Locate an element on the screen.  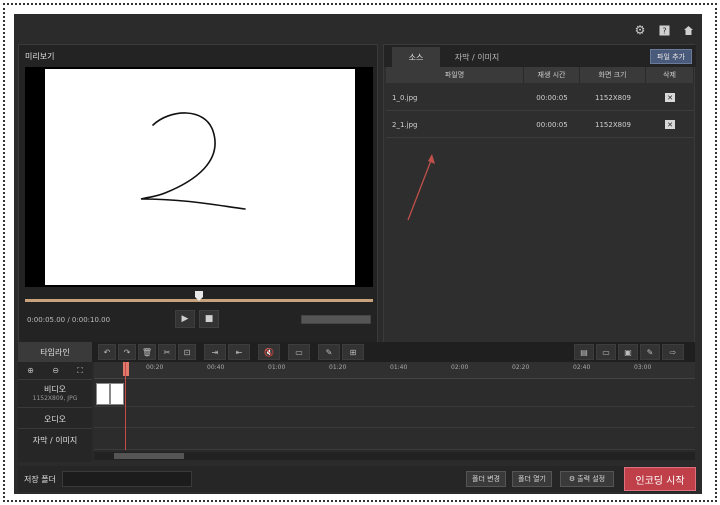
timeline-toolbar: 타임라인 ↶ ↷ 🗑 ✂ ⊡ ⇥ ⇤ 🔇 ▭ ✎ ⊞ ▤ ▭ ▣ ✎ ⇨ is located at coordinates (356, 352).